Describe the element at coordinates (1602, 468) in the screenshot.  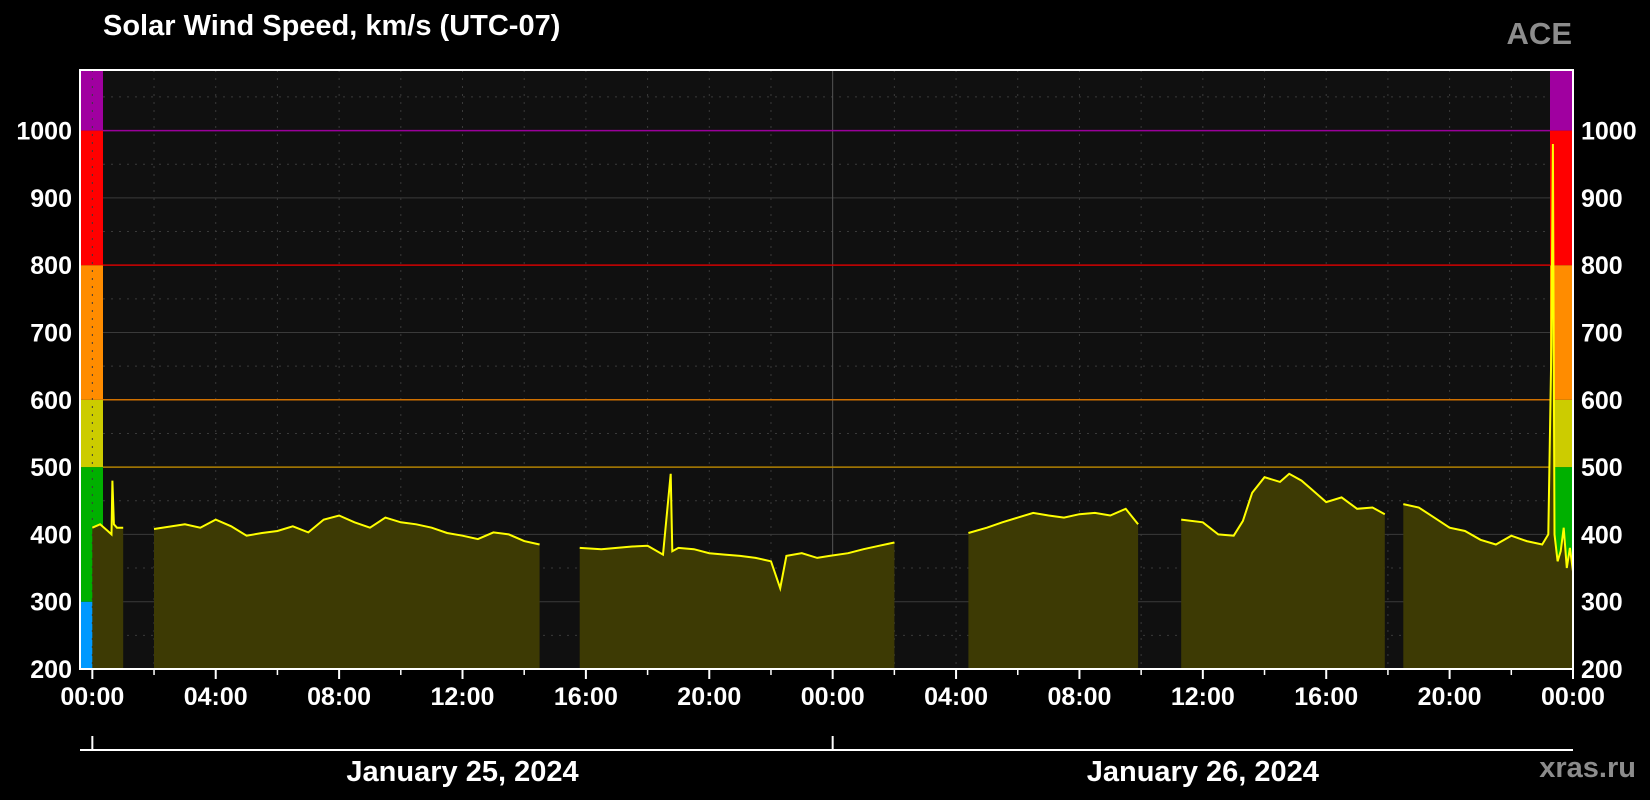
I see `y-tick-label-right: 500` at that location.